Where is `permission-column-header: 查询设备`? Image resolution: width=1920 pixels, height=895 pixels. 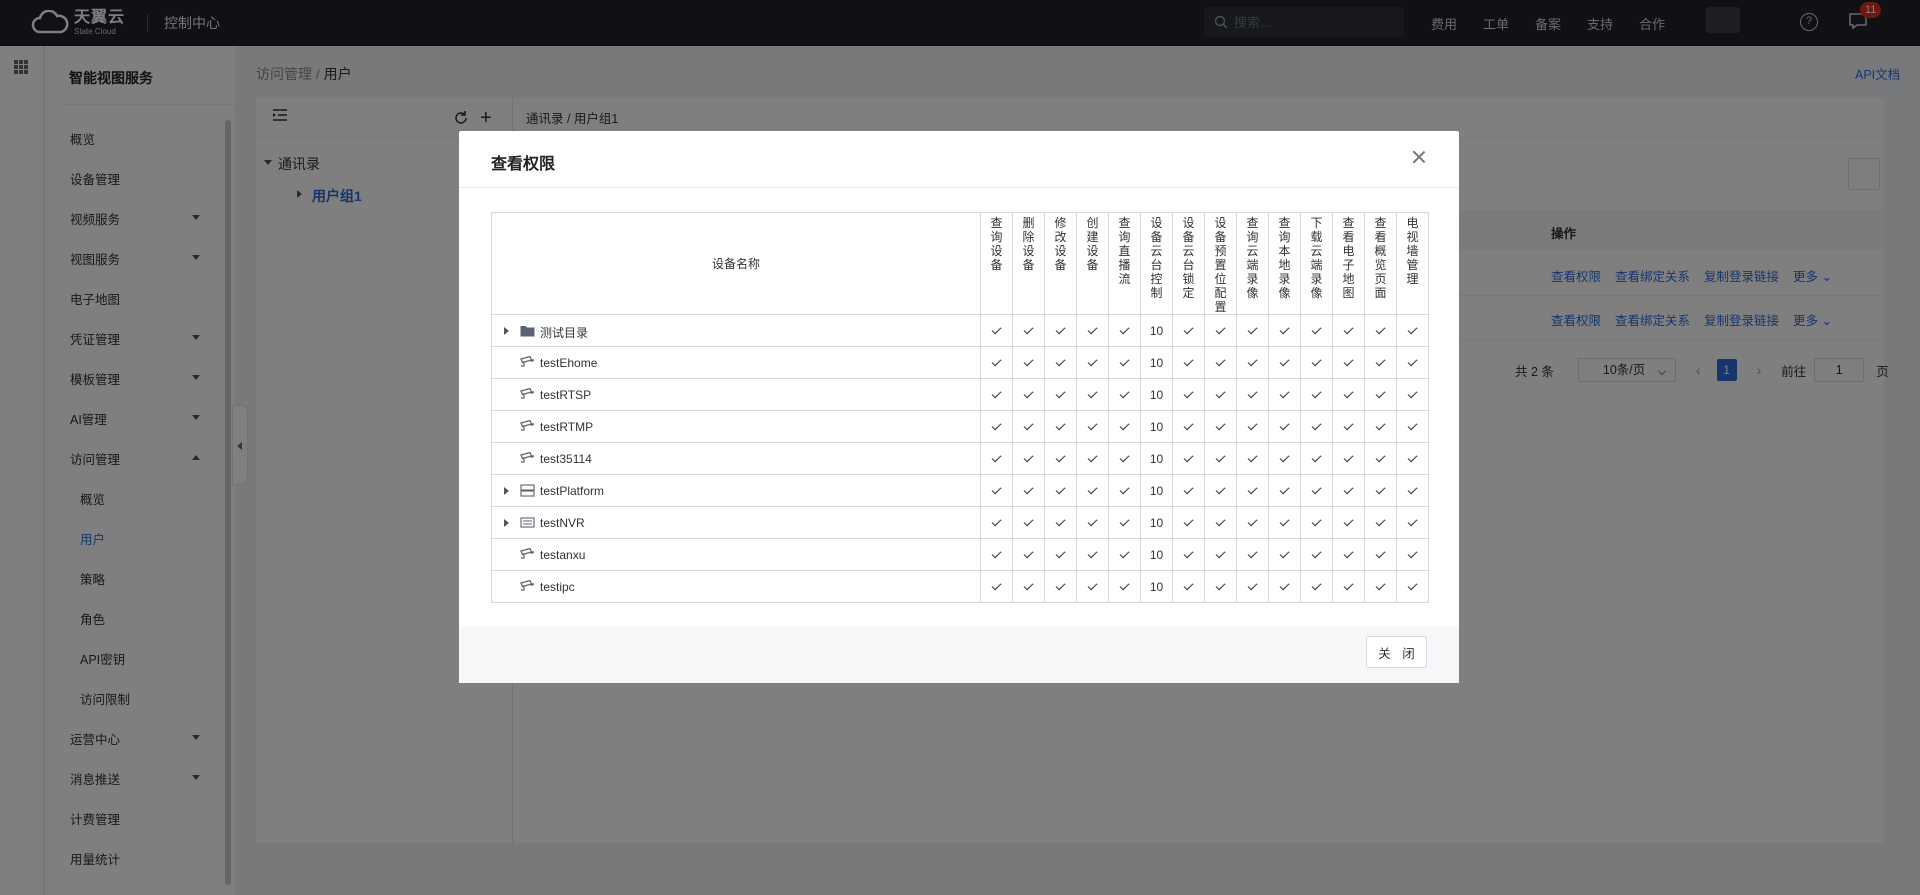 permission-column-header: 查询设备 is located at coordinates (996, 263).